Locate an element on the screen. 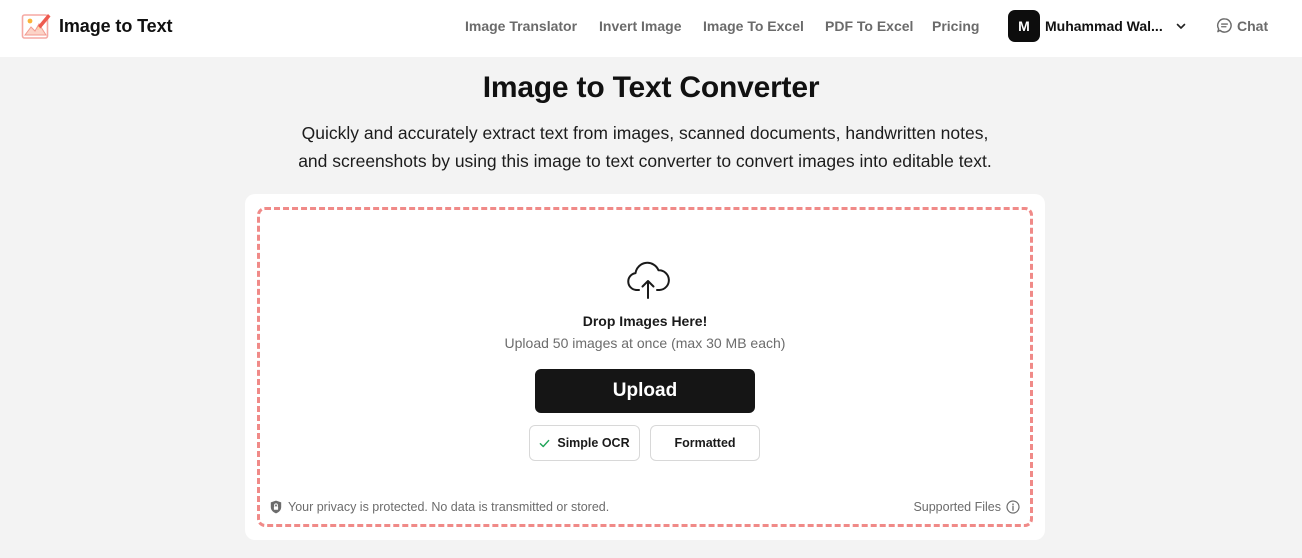 This screenshot has height=558, width=1302. supported-files-link: Supported Files is located at coordinates (966, 507).